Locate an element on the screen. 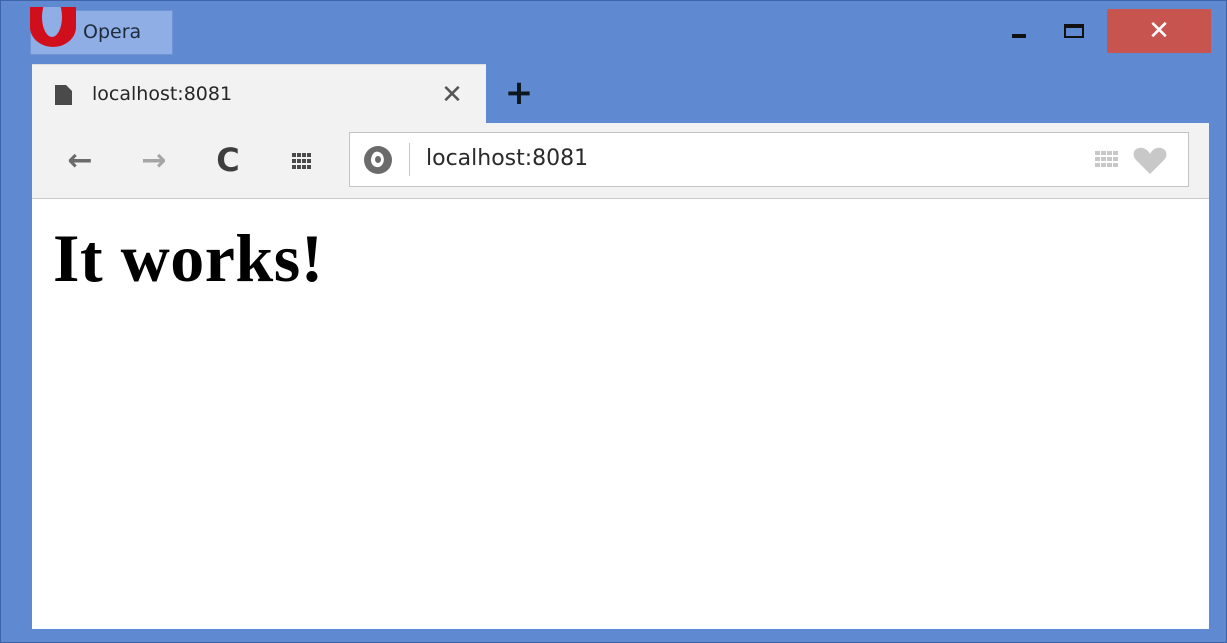 The image size is (1227, 643). speed-dial-add-icon is located at coordinates (1106, 159).